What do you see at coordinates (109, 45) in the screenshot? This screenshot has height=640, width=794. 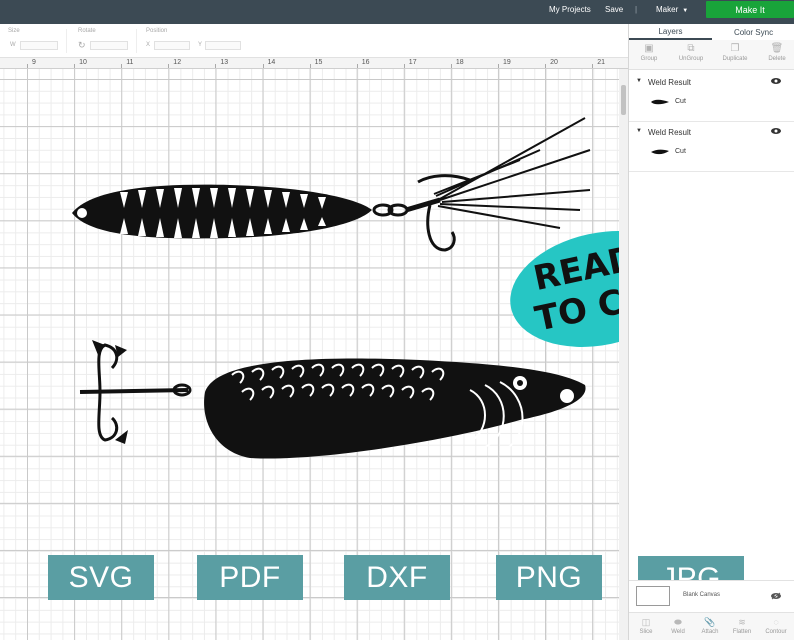 I see `rotate-input` at bounding box center [109, 45].